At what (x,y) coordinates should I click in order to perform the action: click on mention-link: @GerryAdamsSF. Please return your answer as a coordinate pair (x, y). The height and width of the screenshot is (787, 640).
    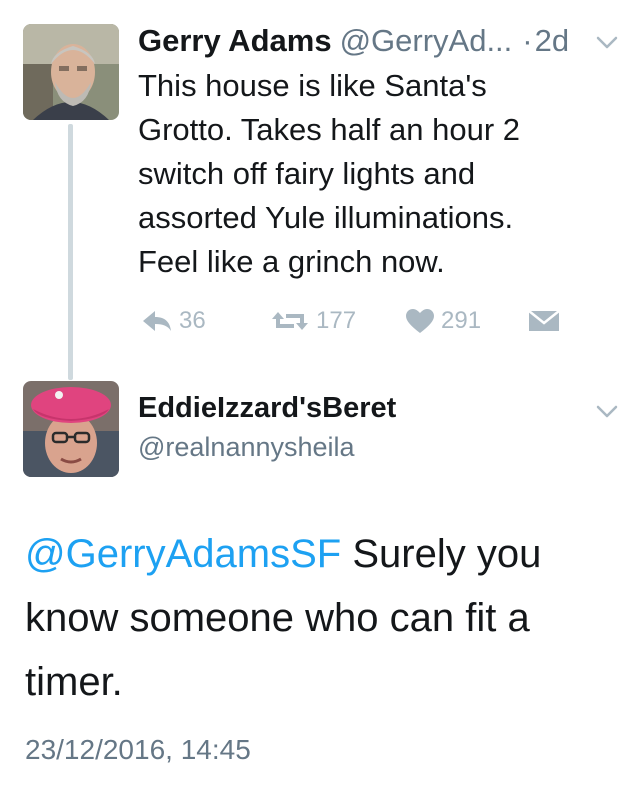
    Looking at the image, I should click on (183, 554).